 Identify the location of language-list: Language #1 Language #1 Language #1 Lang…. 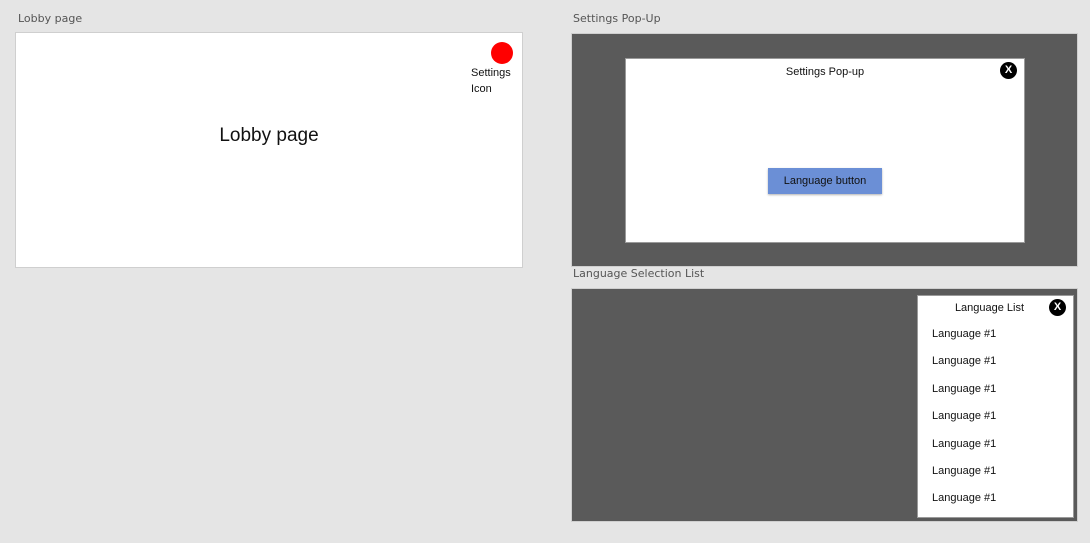
(964, 423).